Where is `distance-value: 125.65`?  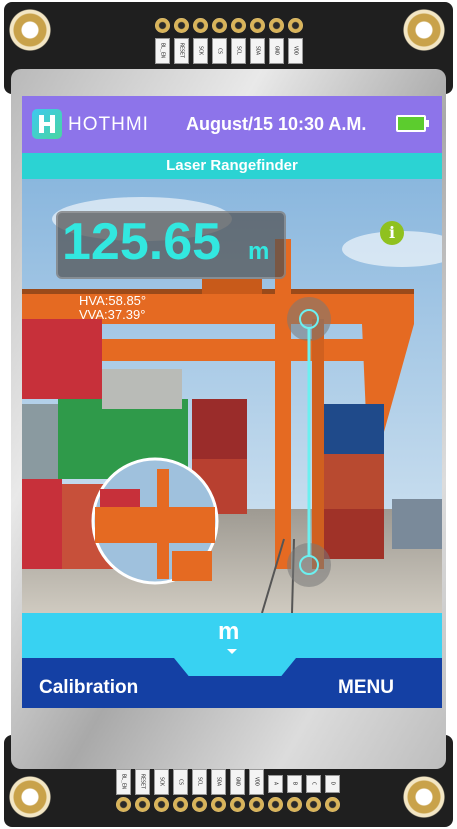
distance-value: 125.65 is located at coordinates (142, 242).